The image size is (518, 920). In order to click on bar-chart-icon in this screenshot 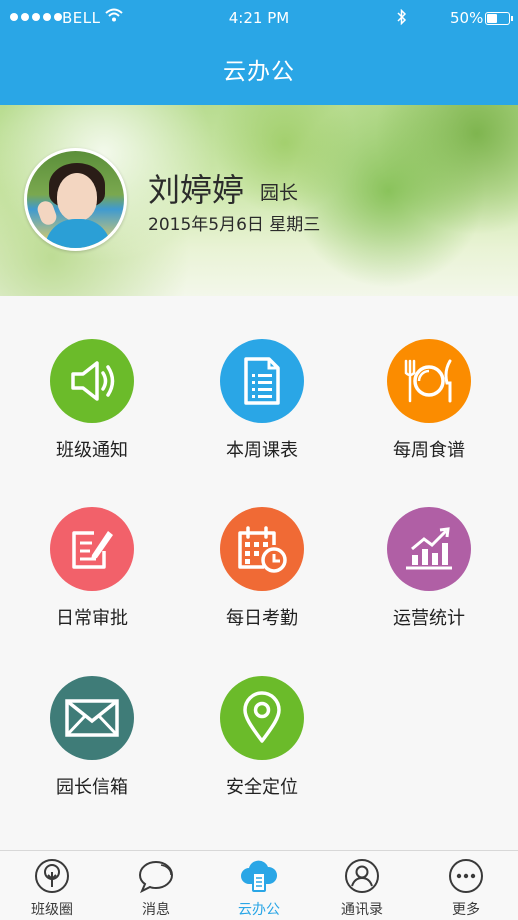, I will do `click(429, 548)`.